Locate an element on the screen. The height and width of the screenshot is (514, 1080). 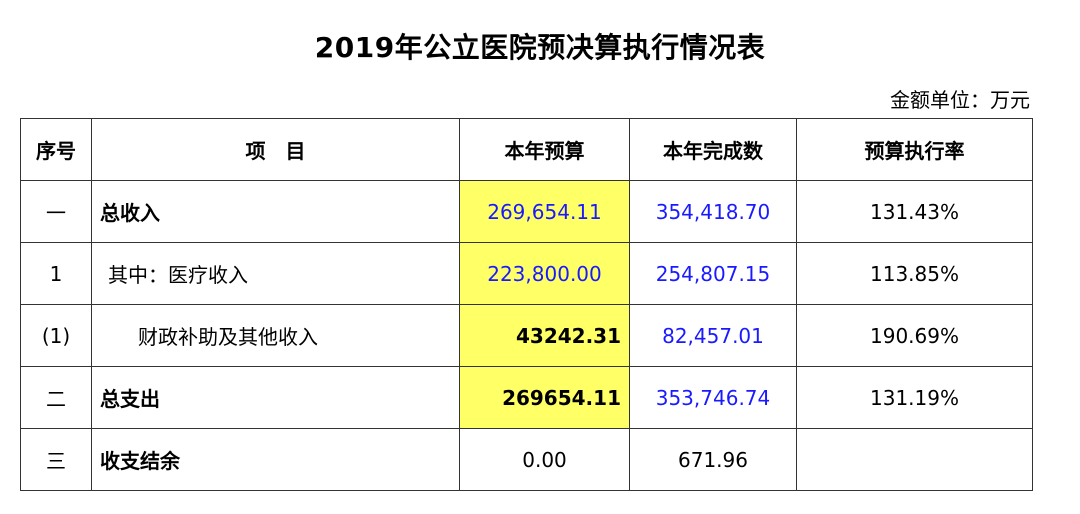
row-budget: 0.00 is located at coordinates (544, 459).